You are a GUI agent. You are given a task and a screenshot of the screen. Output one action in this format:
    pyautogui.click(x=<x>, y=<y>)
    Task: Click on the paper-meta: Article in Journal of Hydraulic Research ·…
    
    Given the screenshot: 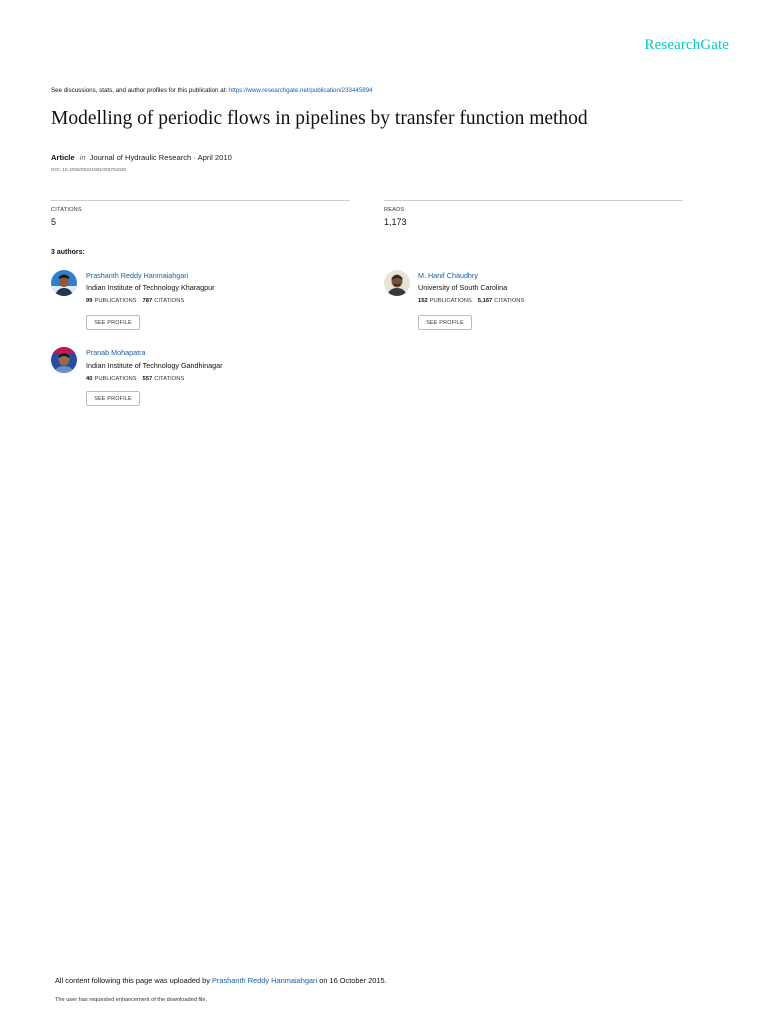 What is the action you would take?
    pyautogui.click(x=141, y=157)
    